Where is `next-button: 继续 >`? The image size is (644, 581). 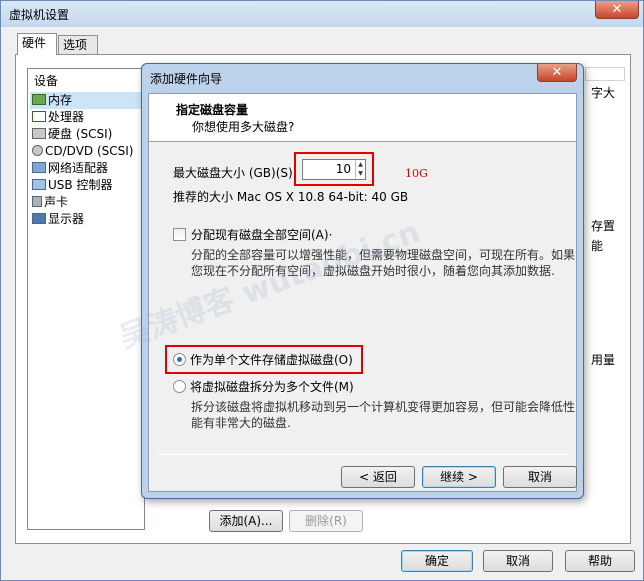
next-button: 继续 > is located at coordinates (459, 477).